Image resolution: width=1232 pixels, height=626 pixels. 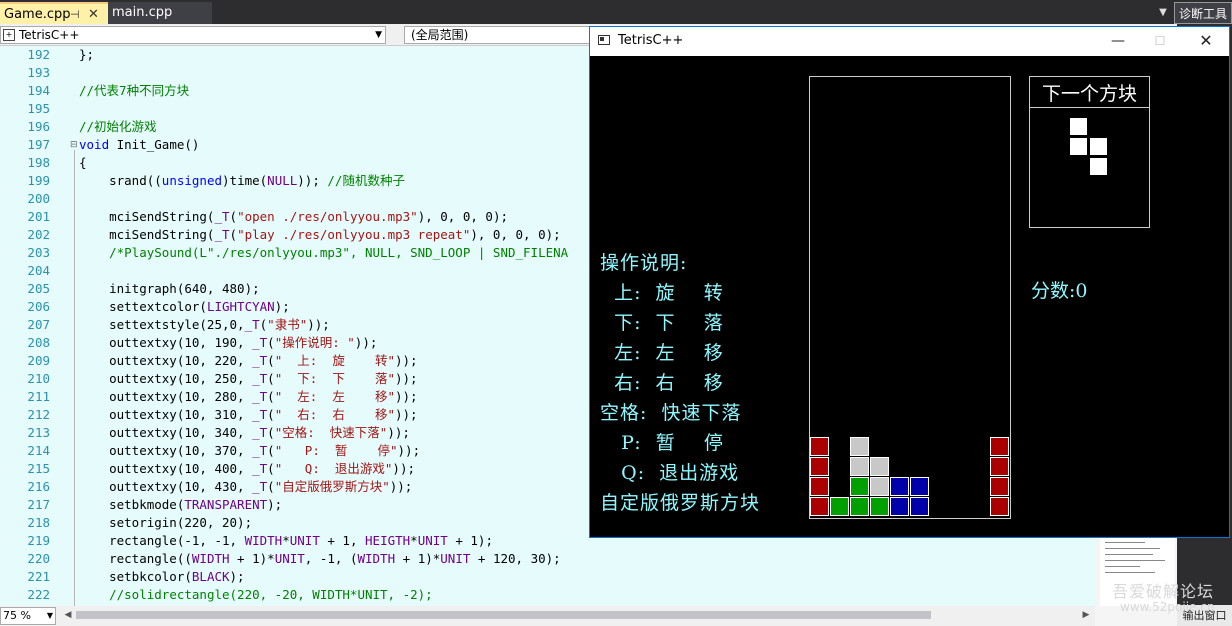 I want to click on line-number: 220, so click(x=38, y=558).